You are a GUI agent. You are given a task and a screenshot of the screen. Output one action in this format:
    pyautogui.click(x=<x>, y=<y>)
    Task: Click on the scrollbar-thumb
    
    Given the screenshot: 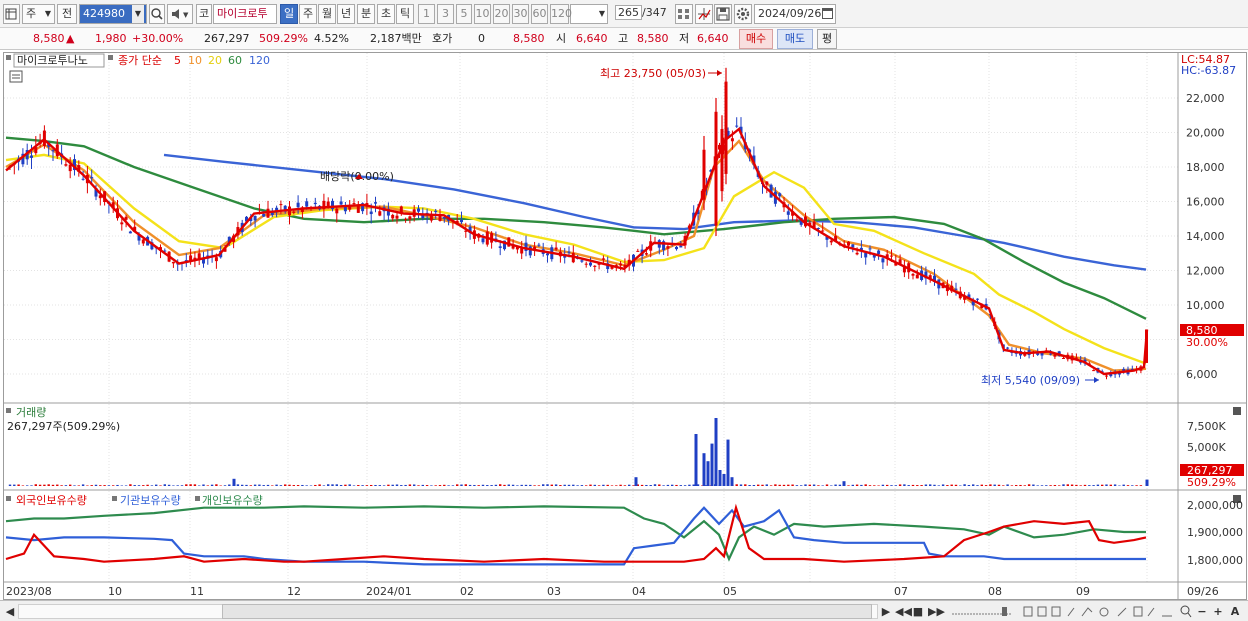 What is the action you would take?
    pyautogui.click(x=547, y=611)
    